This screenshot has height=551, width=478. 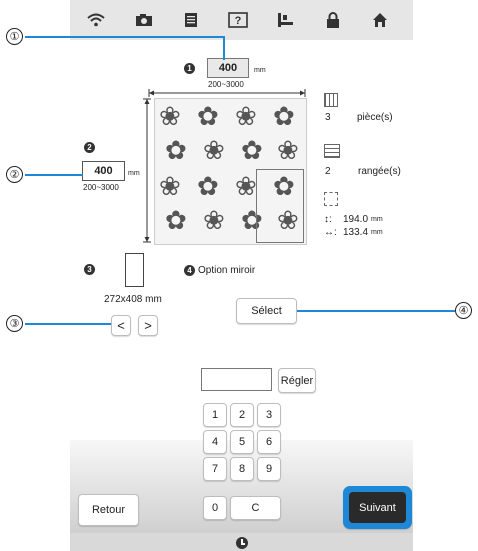 What do you see at coordinates (227, 93) in the screenshot?
I see `width-dimension-line` at bounding box center [227, 93].